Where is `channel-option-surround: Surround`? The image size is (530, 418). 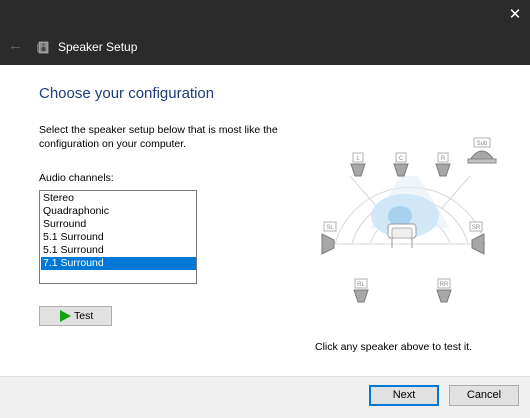 channel-option-surround: Surround is located at coordinates (118, 224).